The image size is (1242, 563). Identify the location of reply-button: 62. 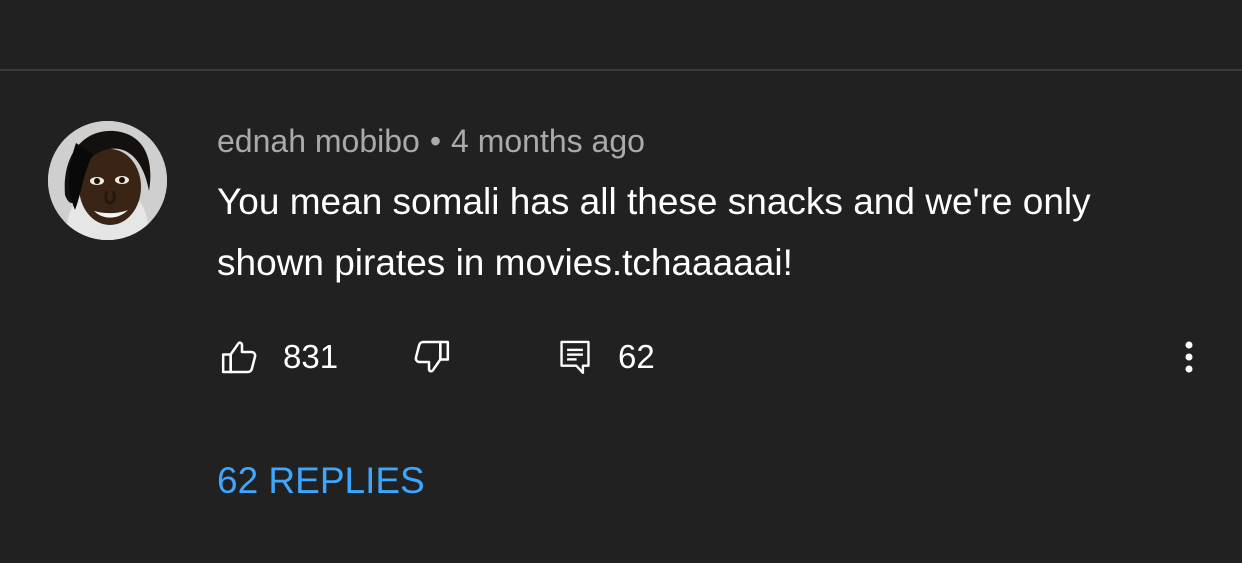
(605, 357).